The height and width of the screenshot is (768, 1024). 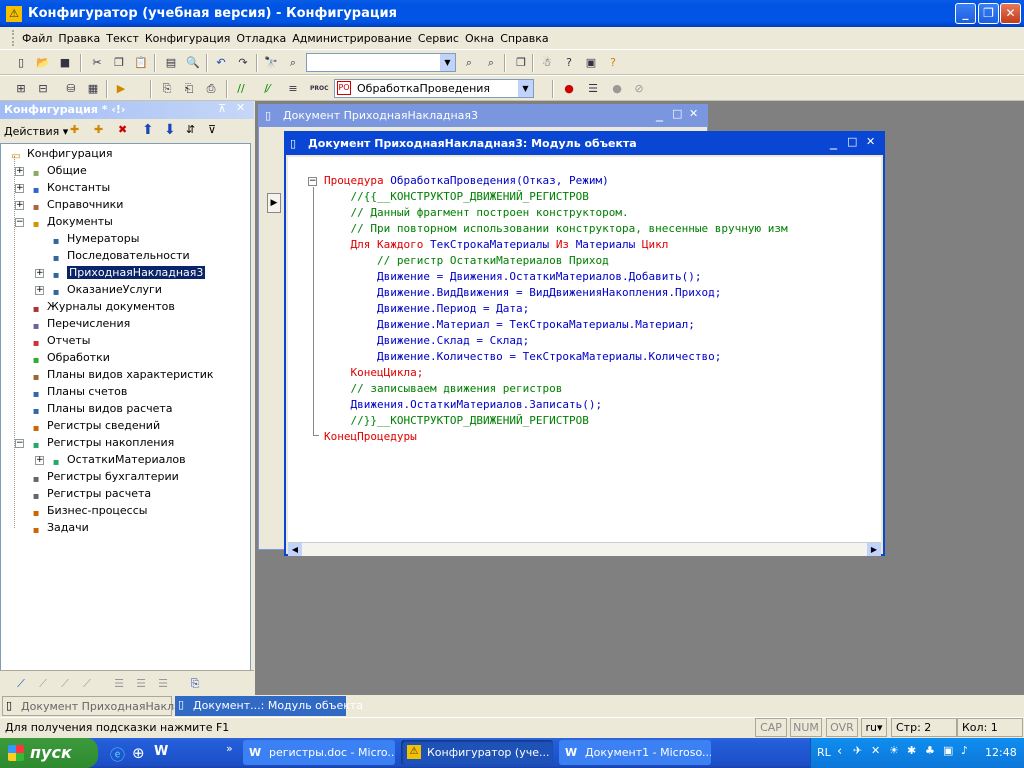 I want to click on tray-icon-5: ♣, so click(x=930, y=750).